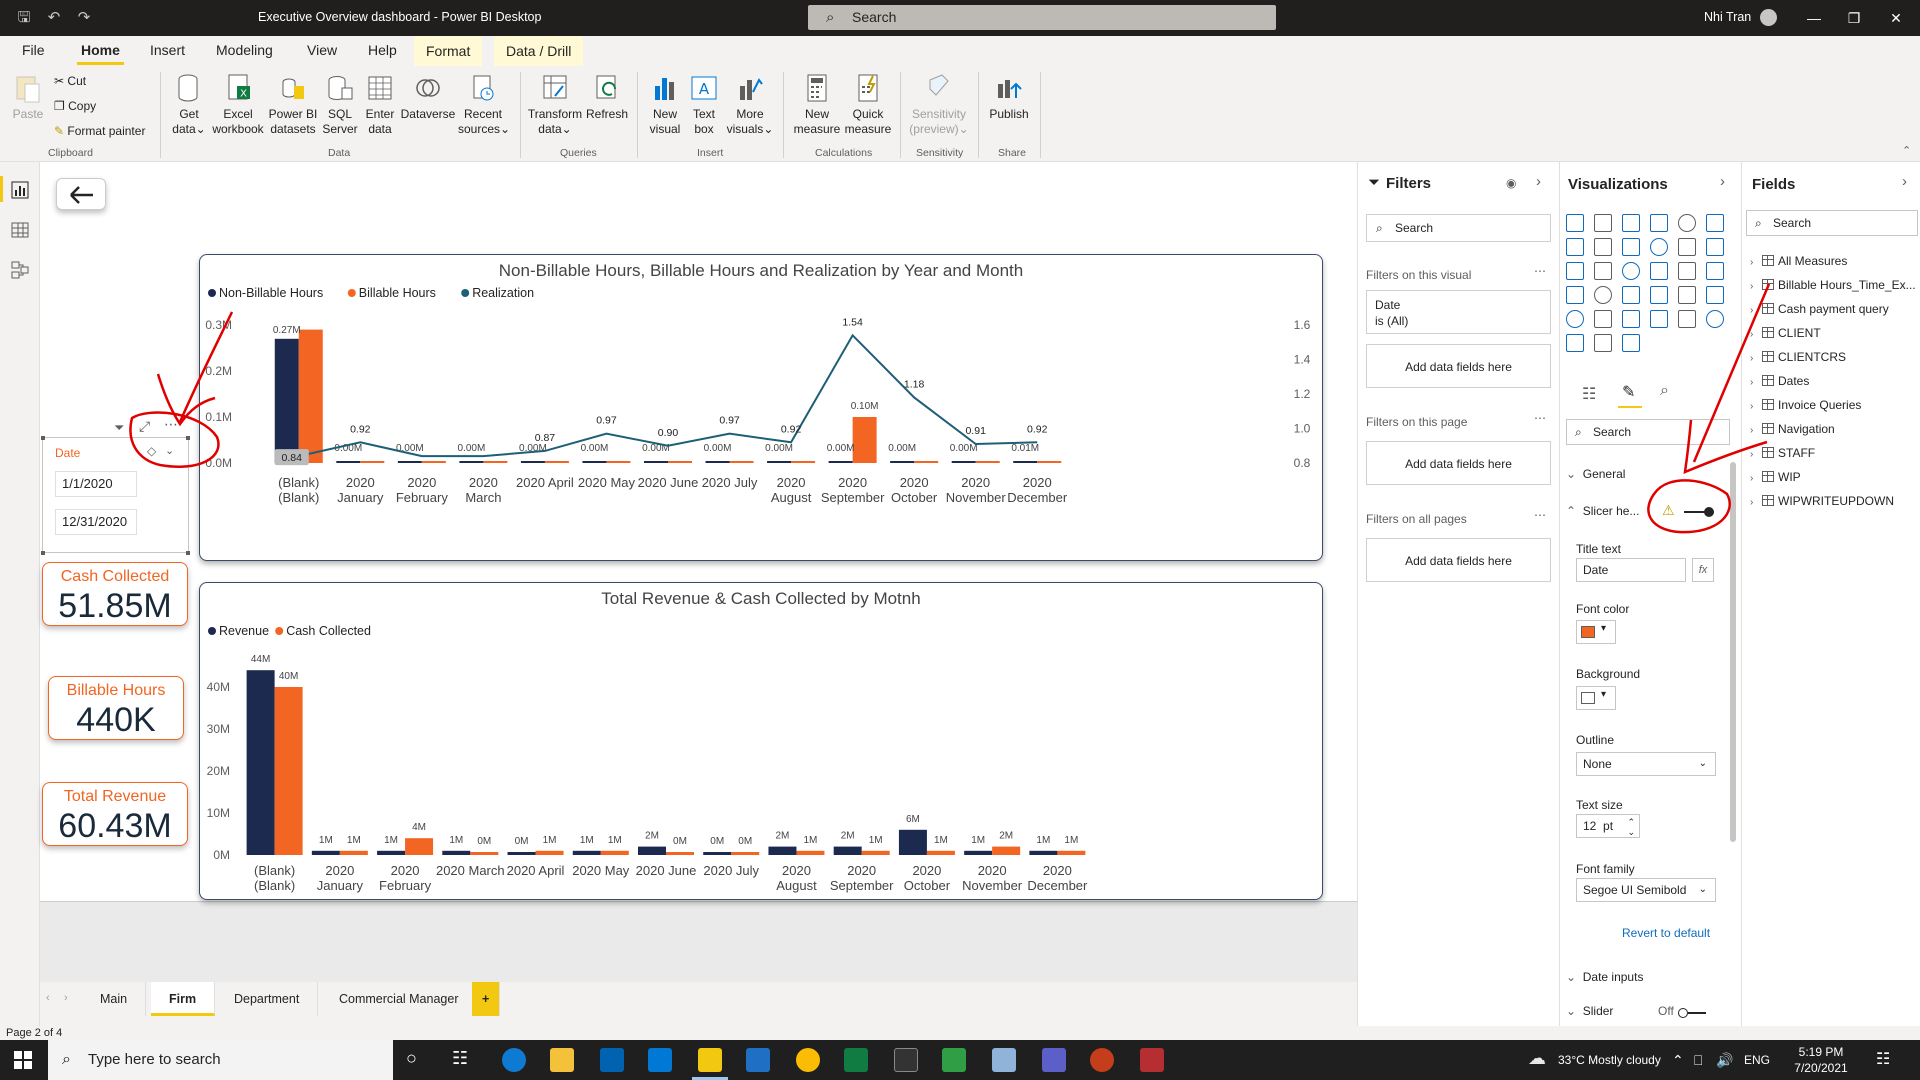 This screenshot has width=1920, height=1080. I want to click on mail-icon, so click(660, 1060).